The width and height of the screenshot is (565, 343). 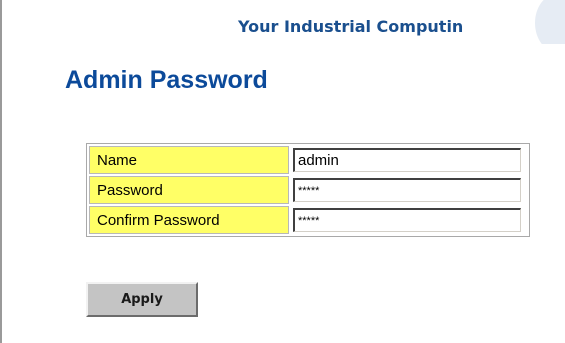 I want to click on confirm-password-label: Confirm Password, so click(x=189, y=220).